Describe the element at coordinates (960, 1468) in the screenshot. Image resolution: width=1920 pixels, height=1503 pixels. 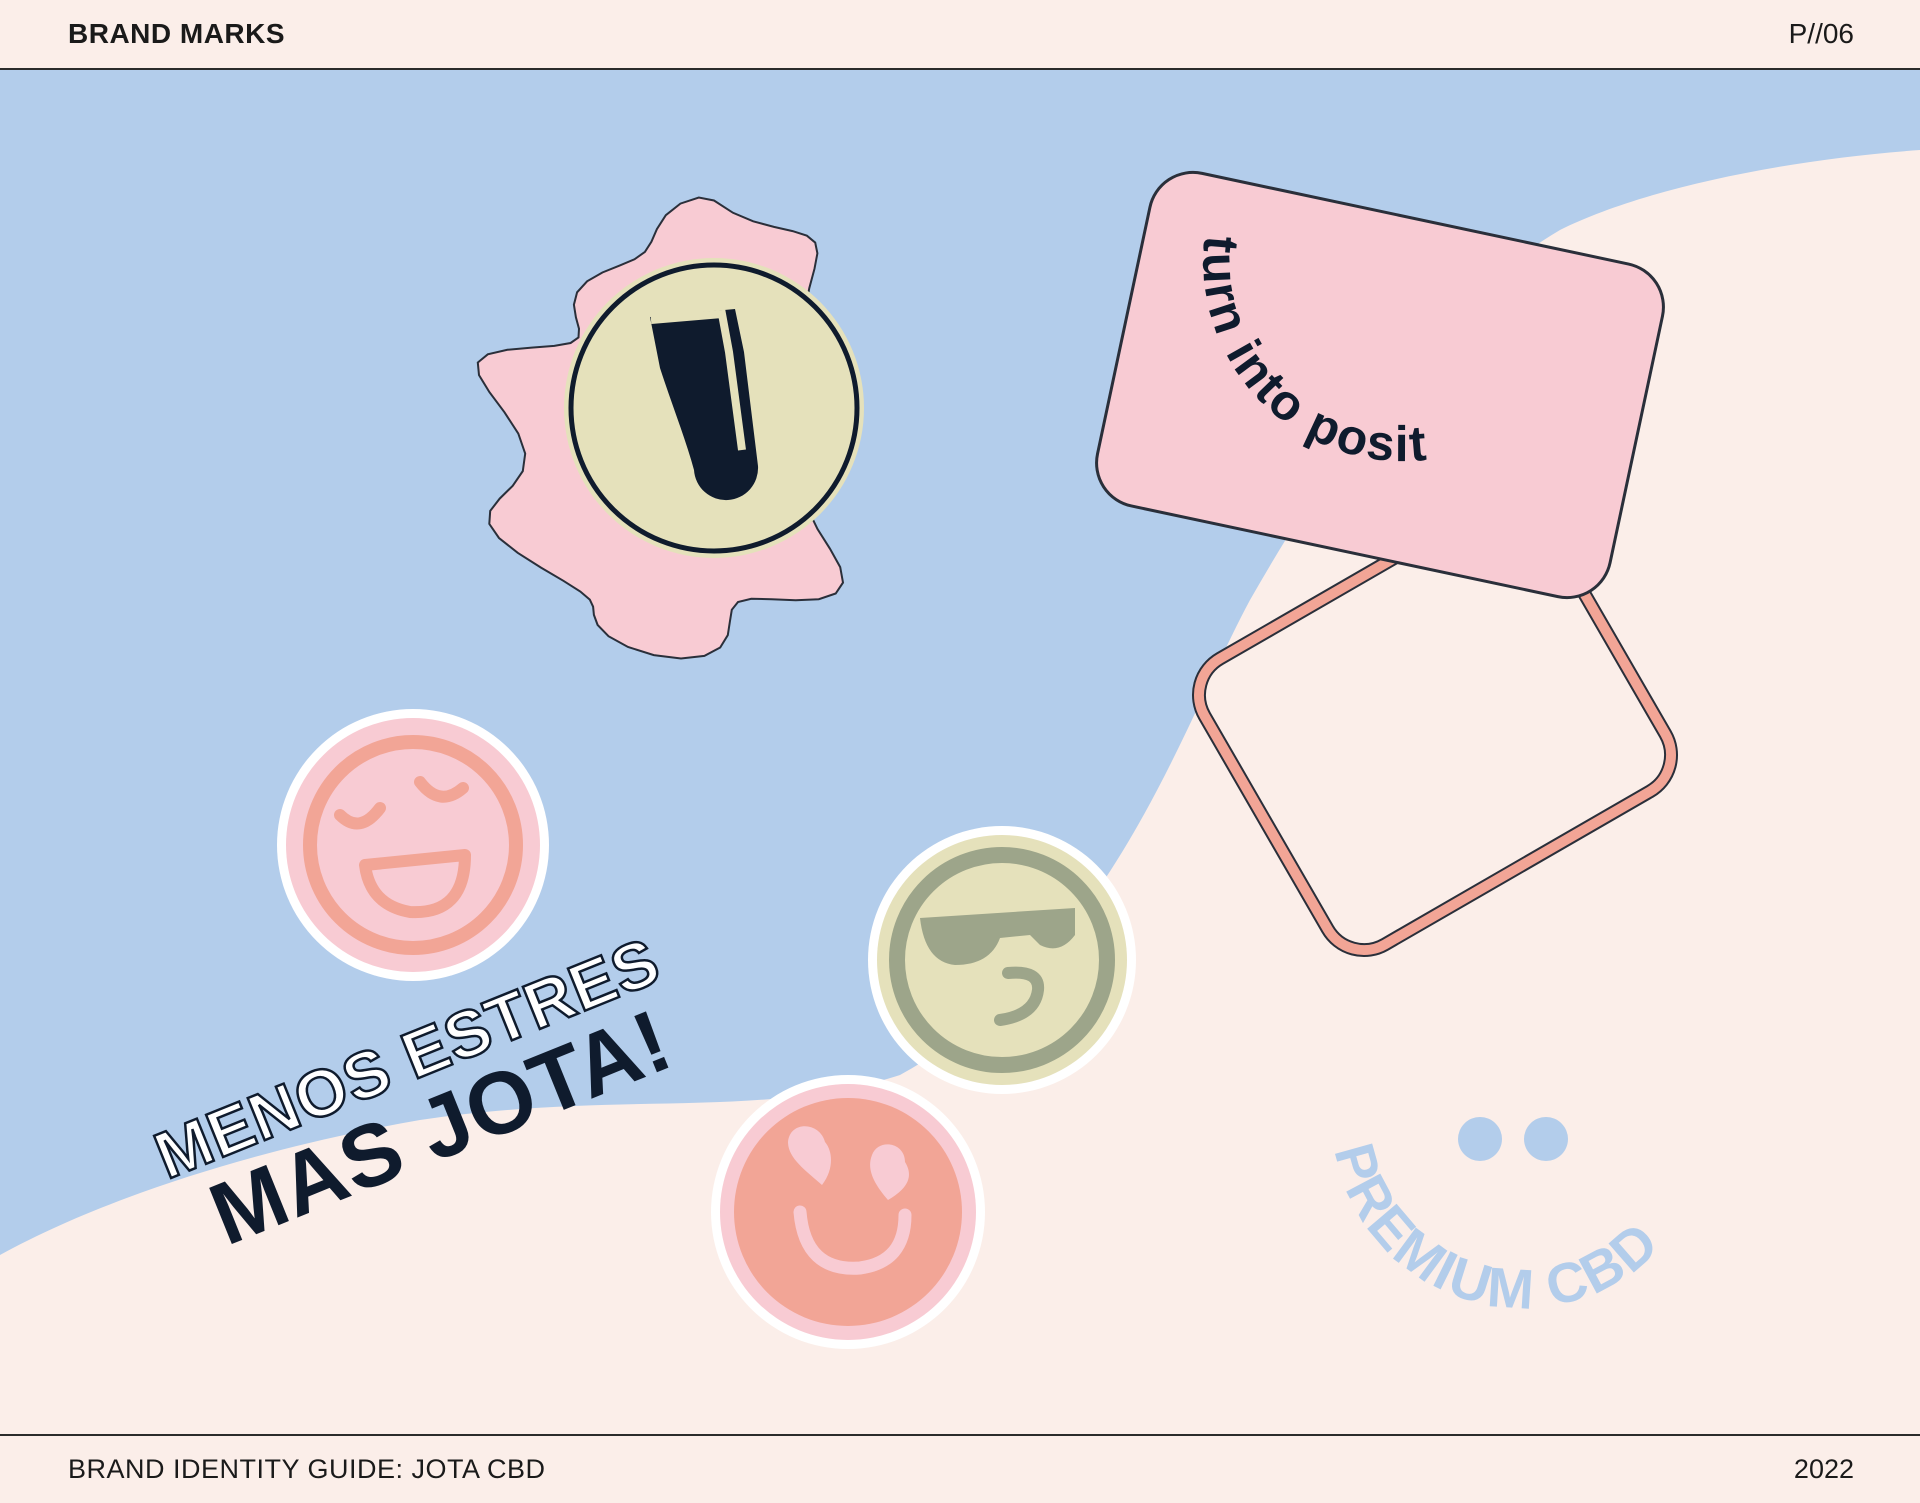
I see `page-footer: BRAND IDENTITY GUIDE: JOTA CBD 2022` at that location.